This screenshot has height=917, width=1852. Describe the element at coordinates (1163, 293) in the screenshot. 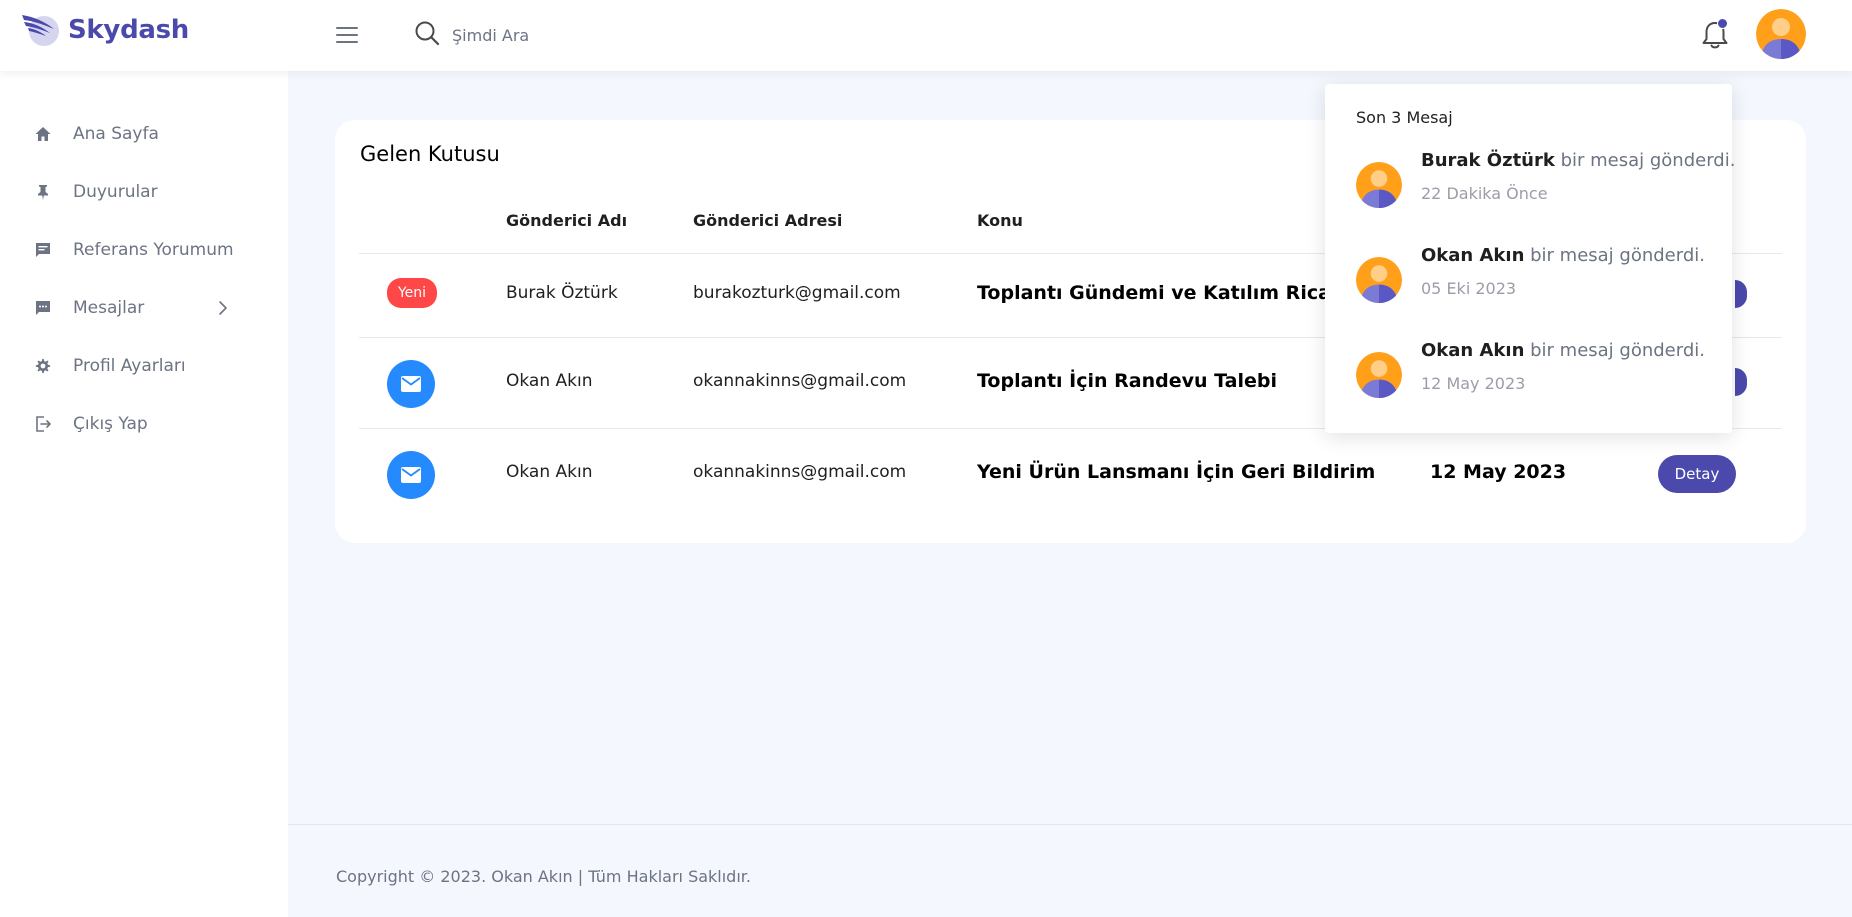

I see `message-subject: Toplantı Gündemi ve Katılım Ricası` at that location.